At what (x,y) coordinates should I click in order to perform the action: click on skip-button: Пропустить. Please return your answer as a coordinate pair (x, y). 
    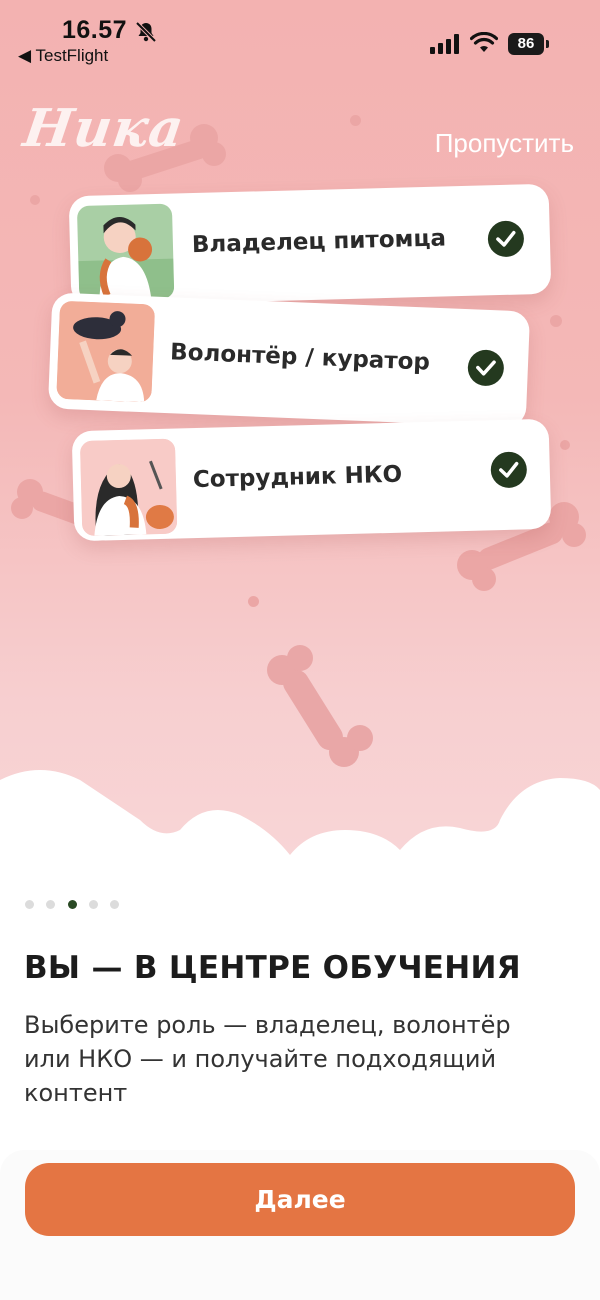
    Looking at the image, I should click on (504, 143).